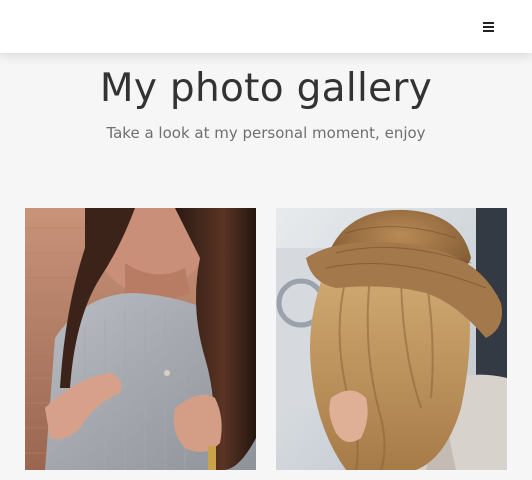 This screenshot has width=532, height=480. I want to click on hamburger-menu-icon, so click(488, 27).